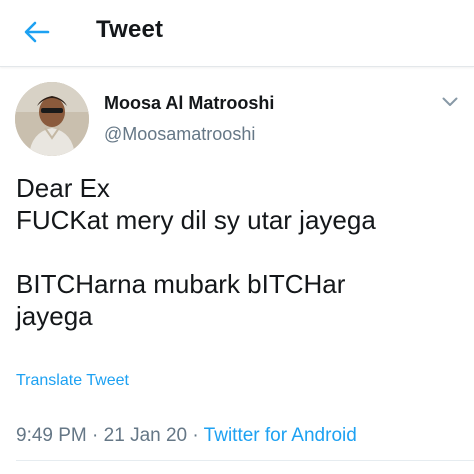  Describe the element at coordinates (130, 29) in the screenshot. I see `page-title: Tweet` at that location.